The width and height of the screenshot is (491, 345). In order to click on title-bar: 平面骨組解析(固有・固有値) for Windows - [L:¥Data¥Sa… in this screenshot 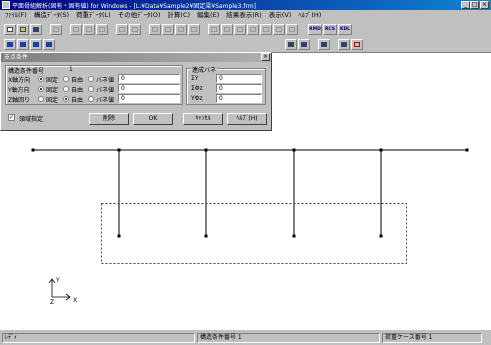, I will do `click(245, 5)`.